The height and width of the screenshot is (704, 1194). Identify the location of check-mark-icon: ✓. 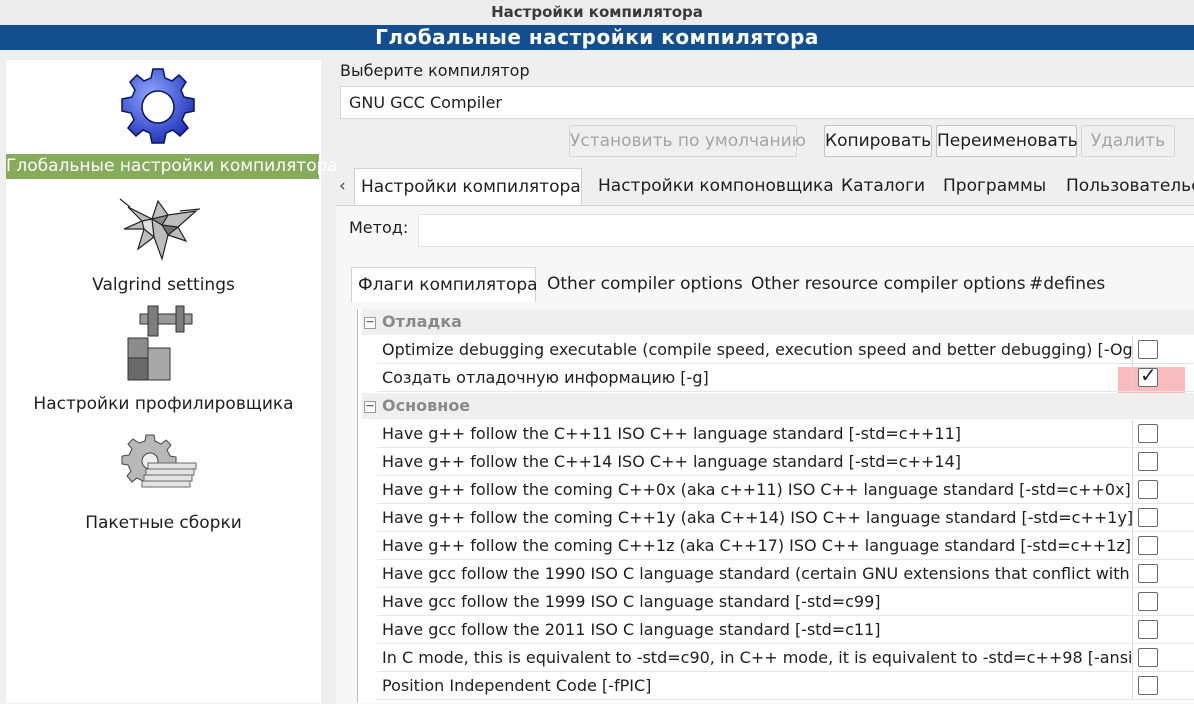
(1148, 375).